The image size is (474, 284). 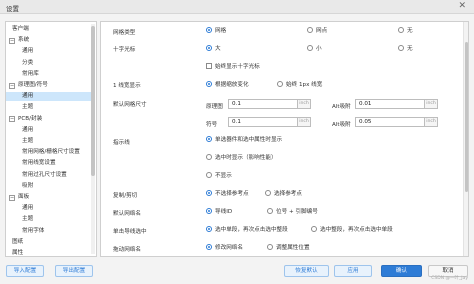 I want to click on alt-snap-input-2: 0.05, so click(x=390, y=122).